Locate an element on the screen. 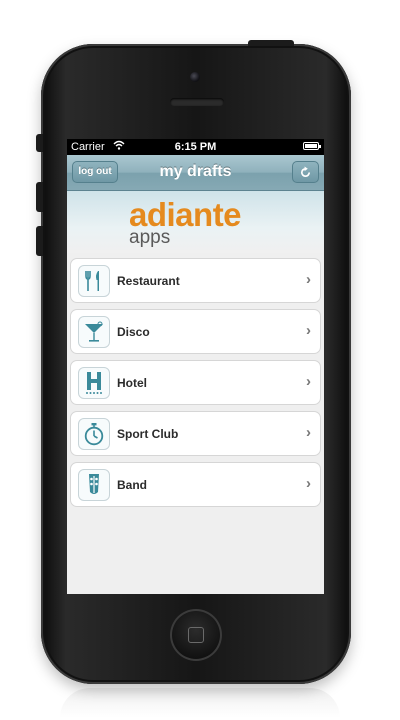 The image size is (400, 720). earpiece-speaker is located at coordinates (197, 102).